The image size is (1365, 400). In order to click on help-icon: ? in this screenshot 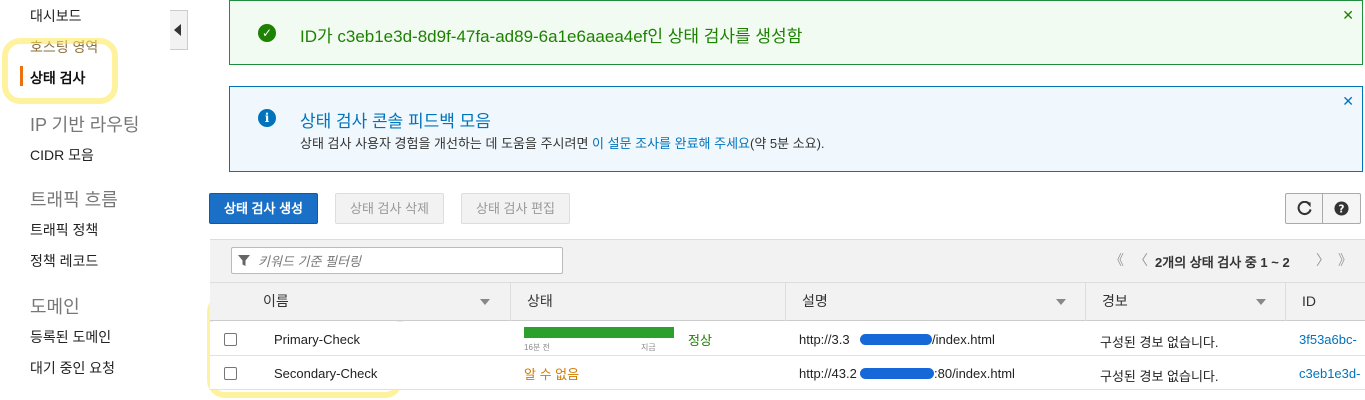, I will do `click(1341, 208)`.